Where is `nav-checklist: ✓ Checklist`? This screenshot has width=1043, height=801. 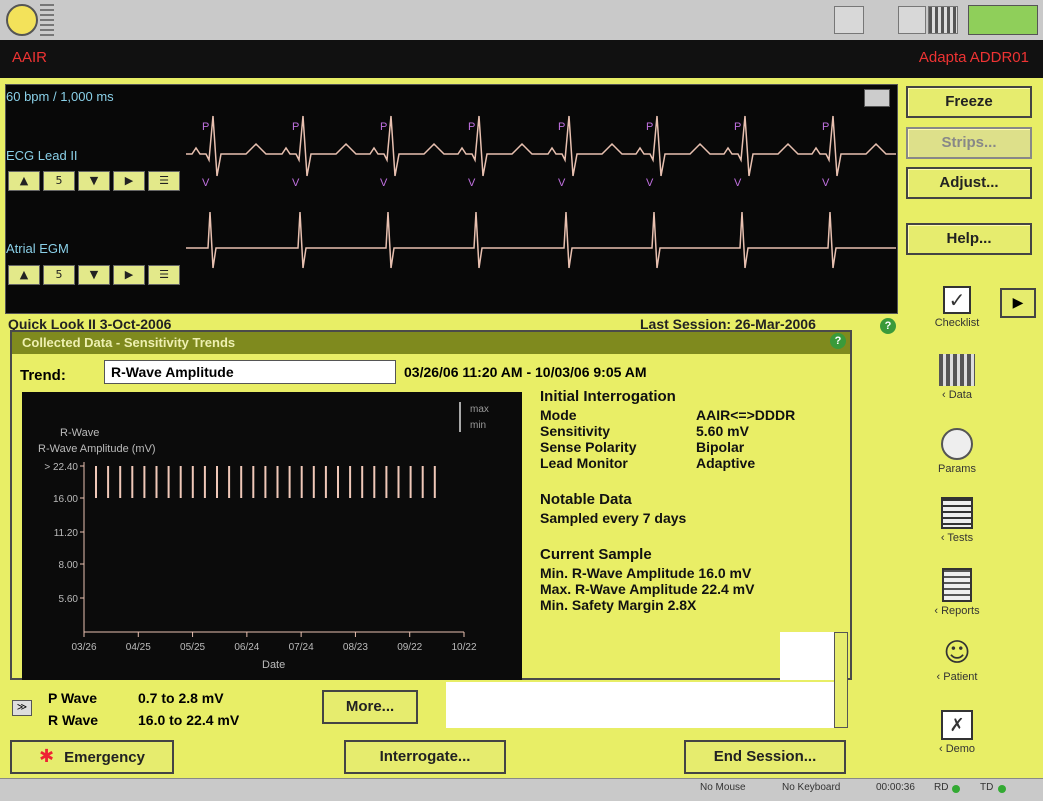
nav-checklist: ✓ Checklist is located at coordinates (957, 307).